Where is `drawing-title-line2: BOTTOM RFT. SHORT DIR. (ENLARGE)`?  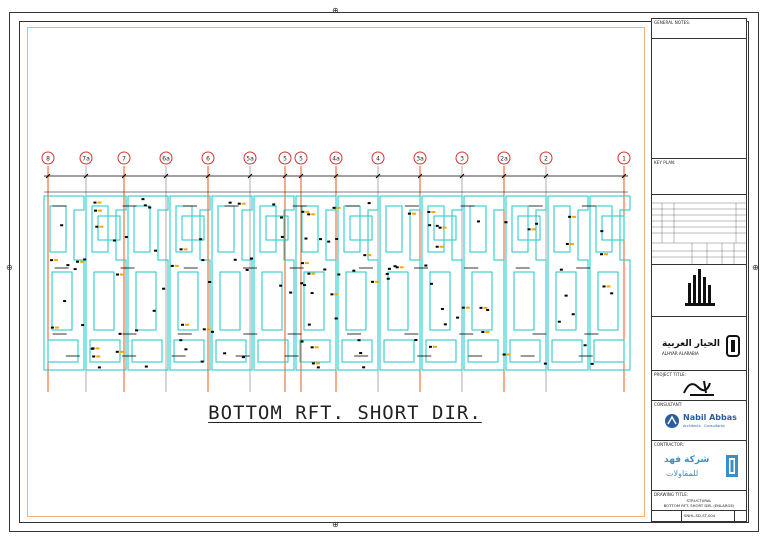 drawing-title-line2: BOTTOM RFT. SHORT DIR. (ENLARGE) is located at coordinates (699, 505).